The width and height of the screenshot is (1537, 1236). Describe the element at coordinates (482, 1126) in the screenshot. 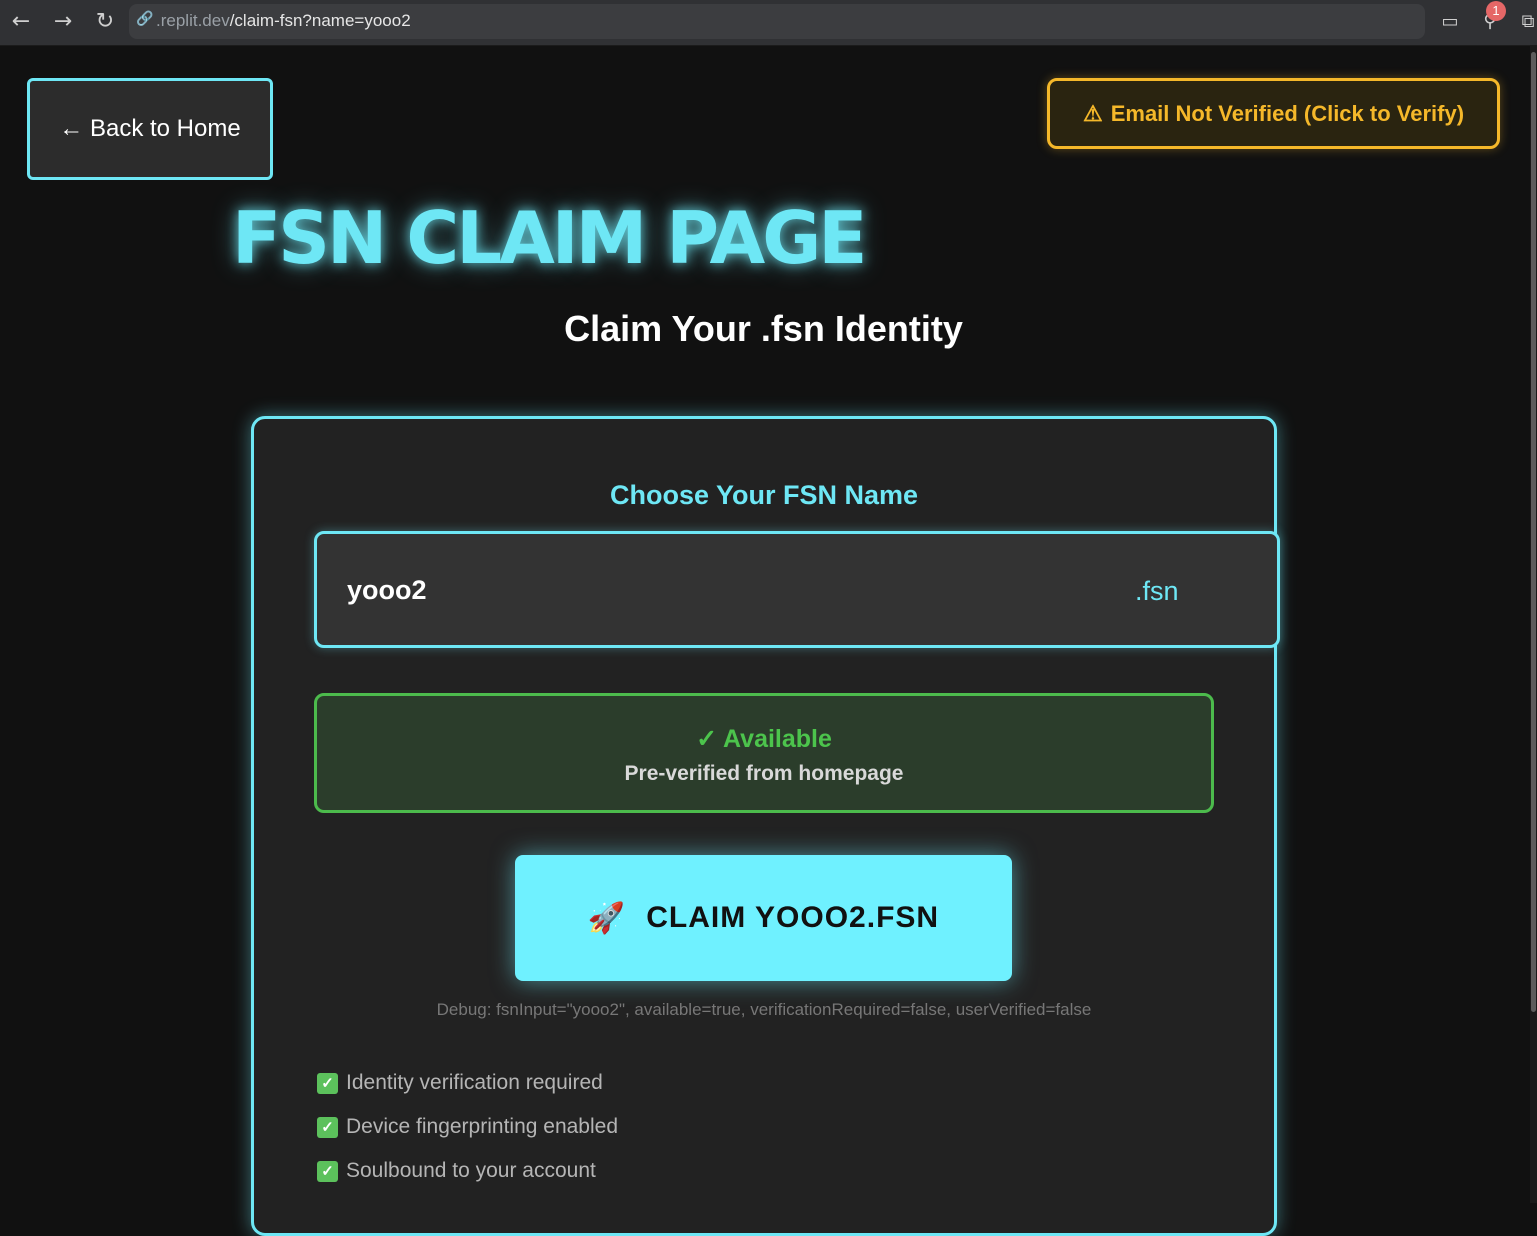

I see `feature-label: Device fingerprinting enabled` at that location.